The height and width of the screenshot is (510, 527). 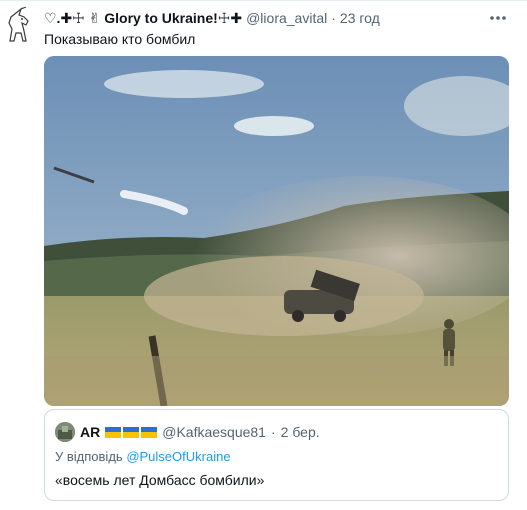 What do you see at coordinates (178, 456) in the screenshot?
I see `replying-to-handle-link: @PulseOfUkraine` at bounding box center [178, 456].